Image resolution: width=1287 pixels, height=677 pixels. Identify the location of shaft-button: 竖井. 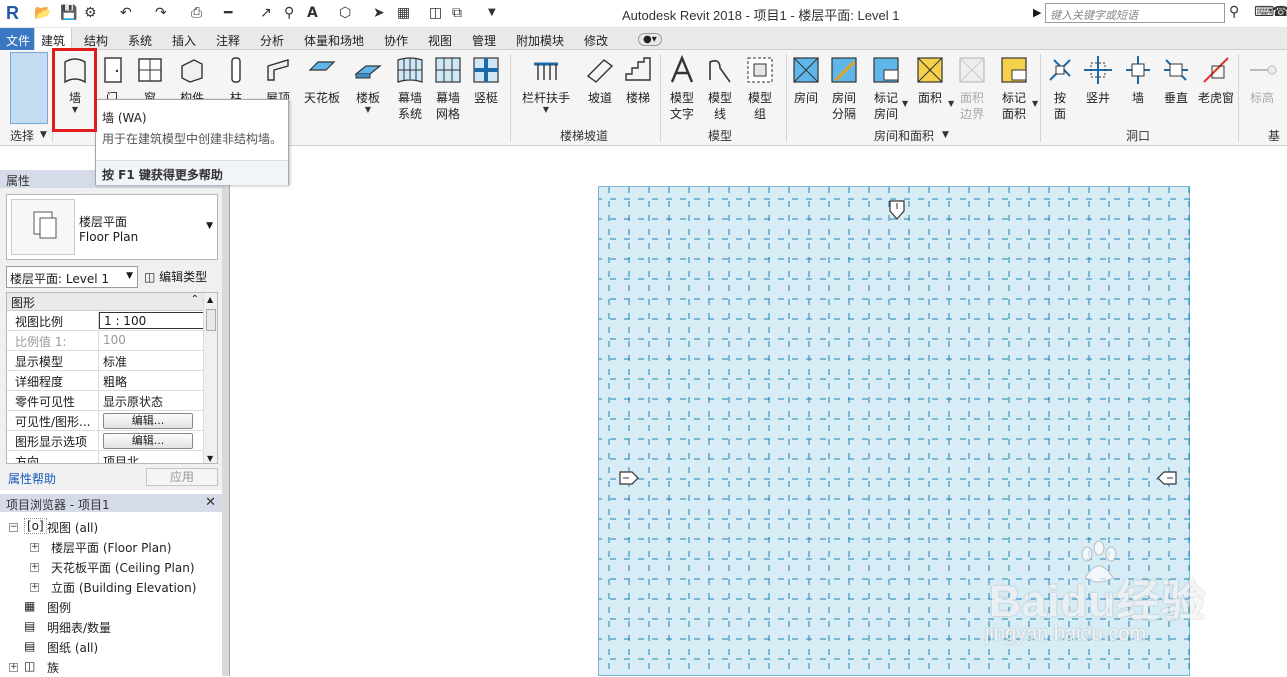
(1098, 80).